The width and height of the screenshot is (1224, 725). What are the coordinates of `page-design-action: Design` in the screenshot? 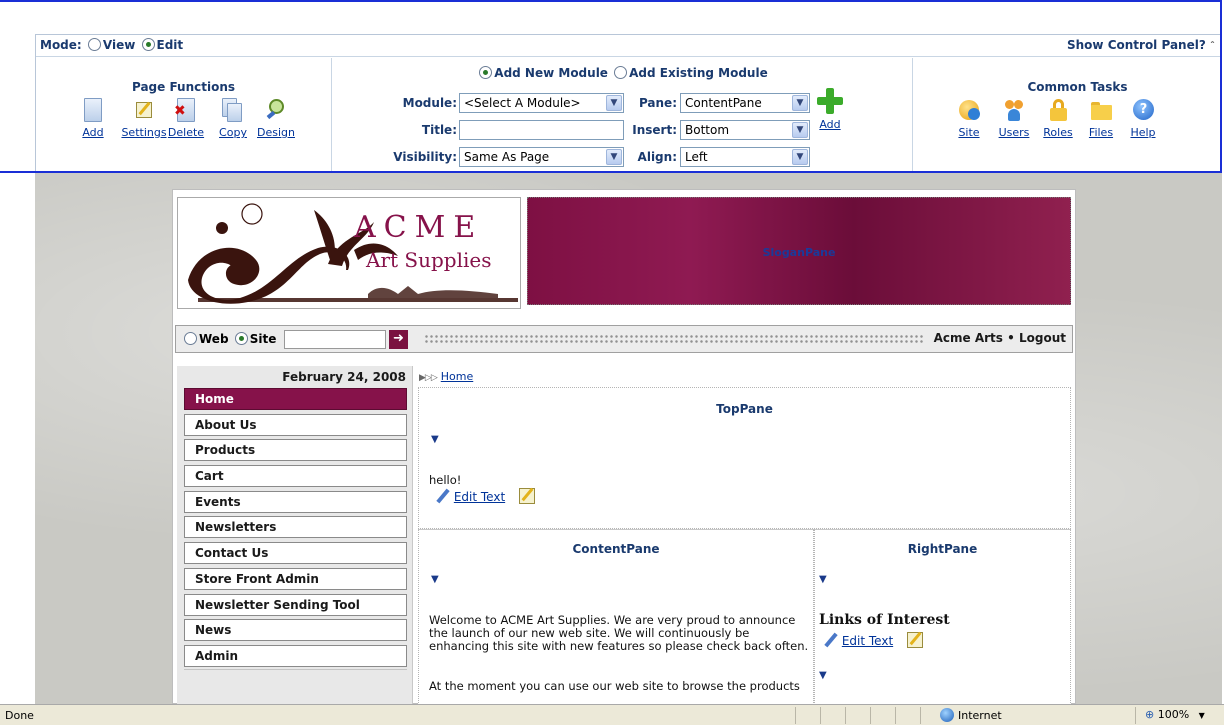 It's located at (276, 118).